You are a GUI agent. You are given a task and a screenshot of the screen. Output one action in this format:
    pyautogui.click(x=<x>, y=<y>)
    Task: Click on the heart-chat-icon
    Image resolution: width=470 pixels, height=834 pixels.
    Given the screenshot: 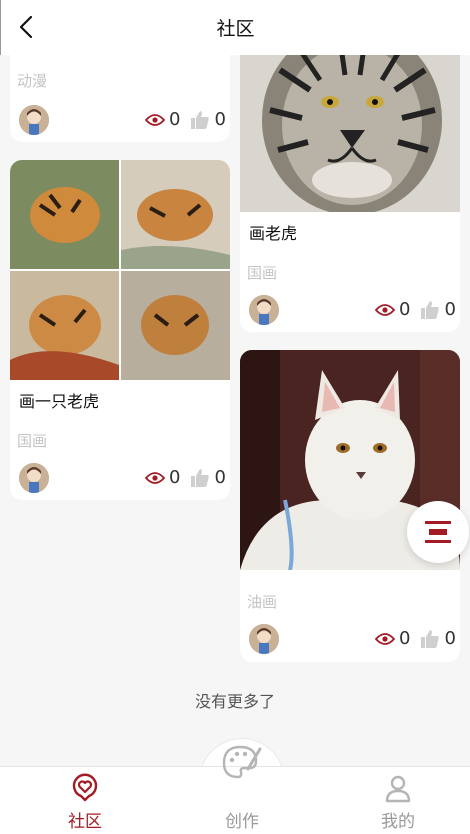 What is the action you would take?
    pyautogui.click(x=85, y=787)
    